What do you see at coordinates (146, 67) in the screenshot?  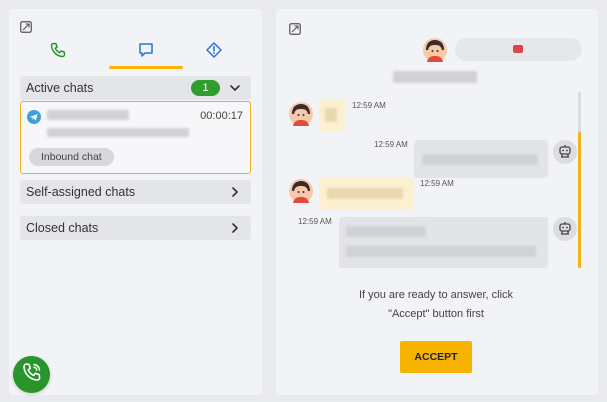 I see `active-tab-indicator` at bounding box center [146, 67].